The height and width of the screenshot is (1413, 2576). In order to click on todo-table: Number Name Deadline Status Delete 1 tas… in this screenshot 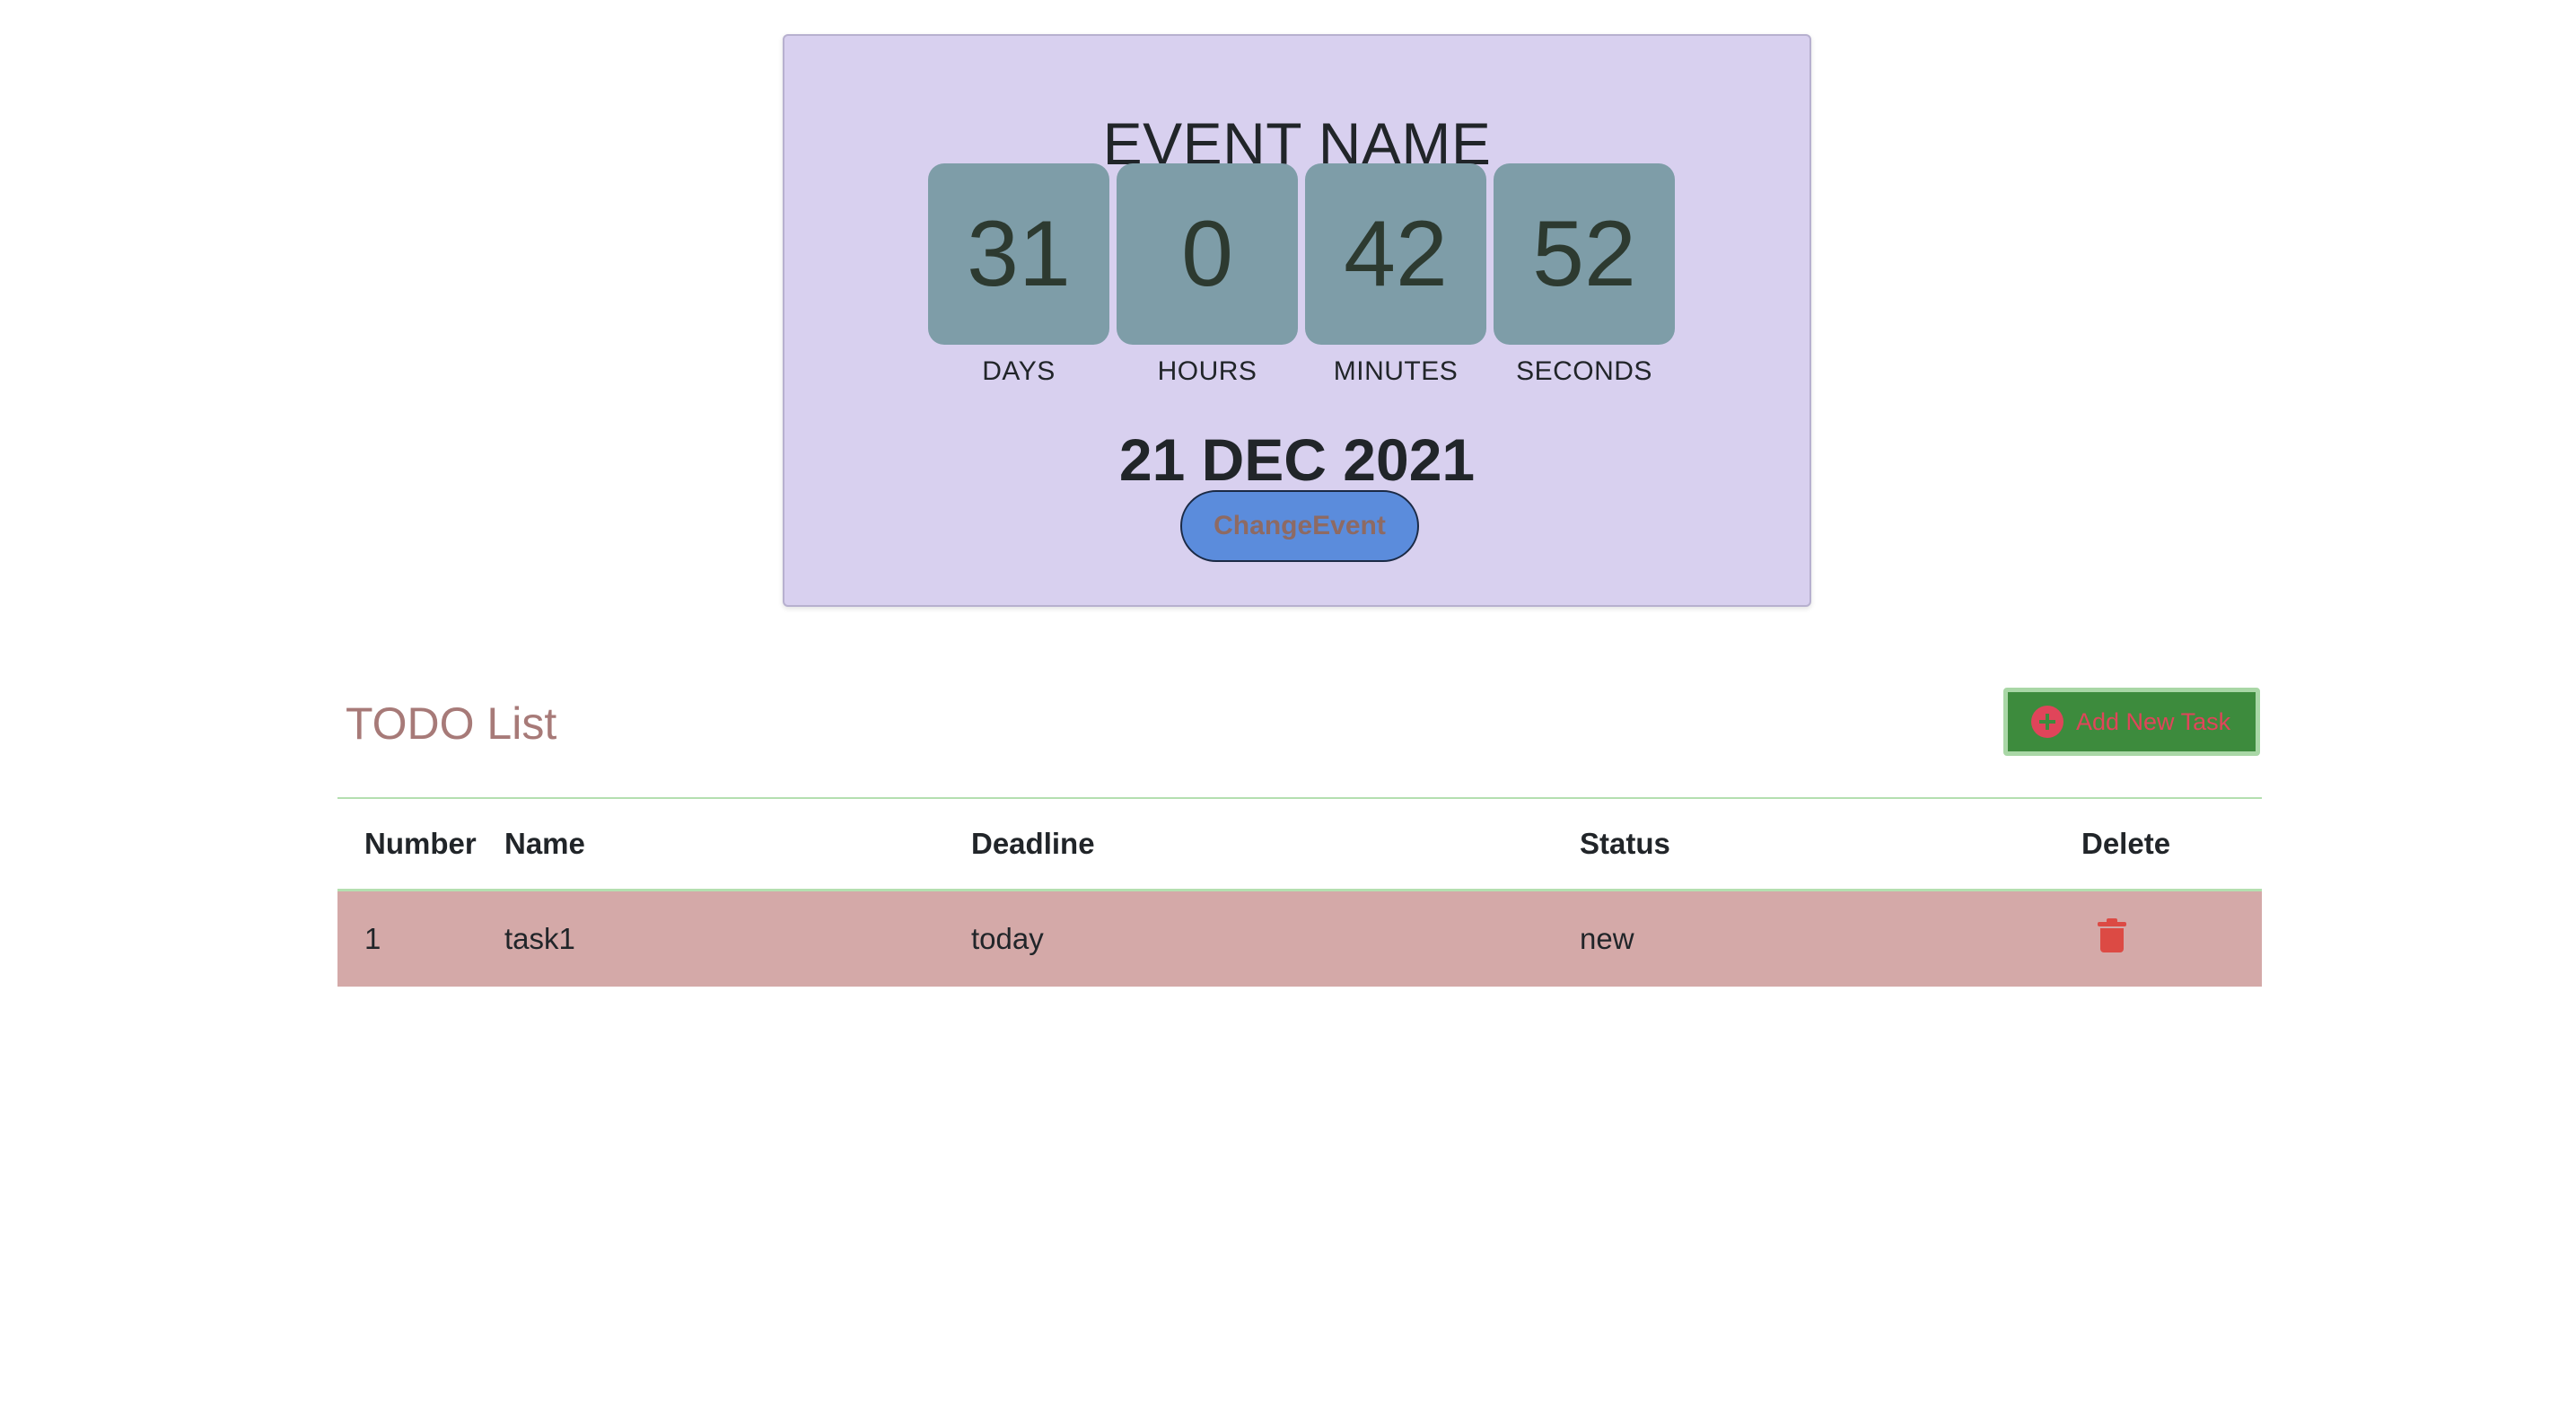, I will do `click(1299, 892)`.